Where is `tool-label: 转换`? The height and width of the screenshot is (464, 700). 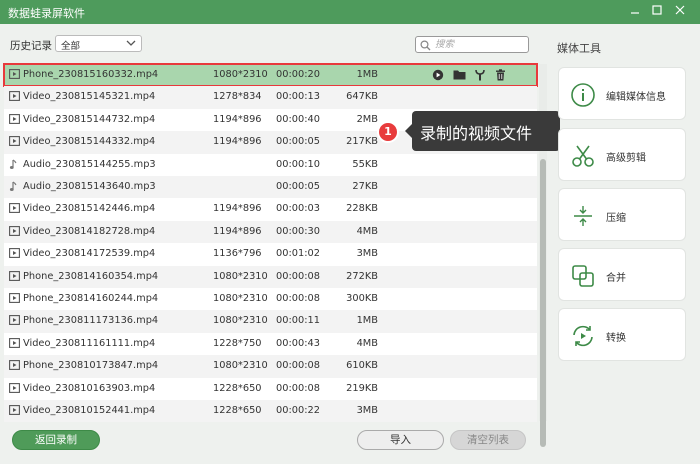
tool-label: 转换 is located at coordinates (616, 338).